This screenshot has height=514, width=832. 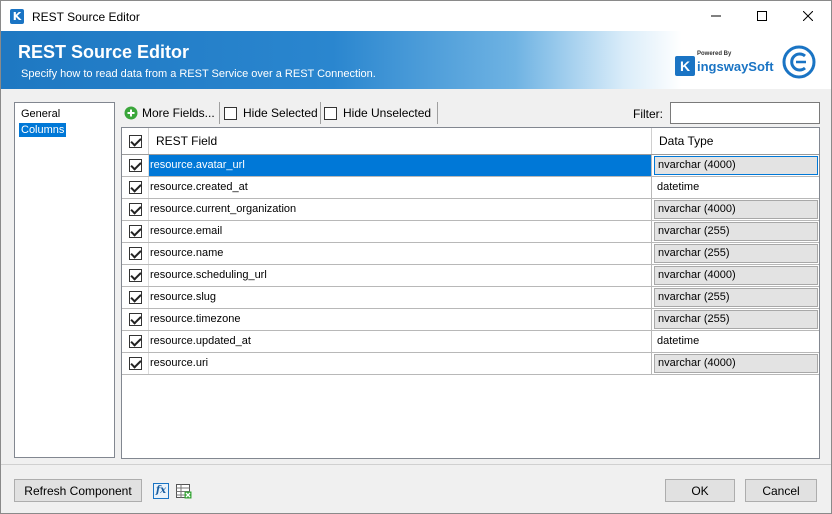 I want to click on table-row: resource.created_at datetime, so click(x=470, y=188).